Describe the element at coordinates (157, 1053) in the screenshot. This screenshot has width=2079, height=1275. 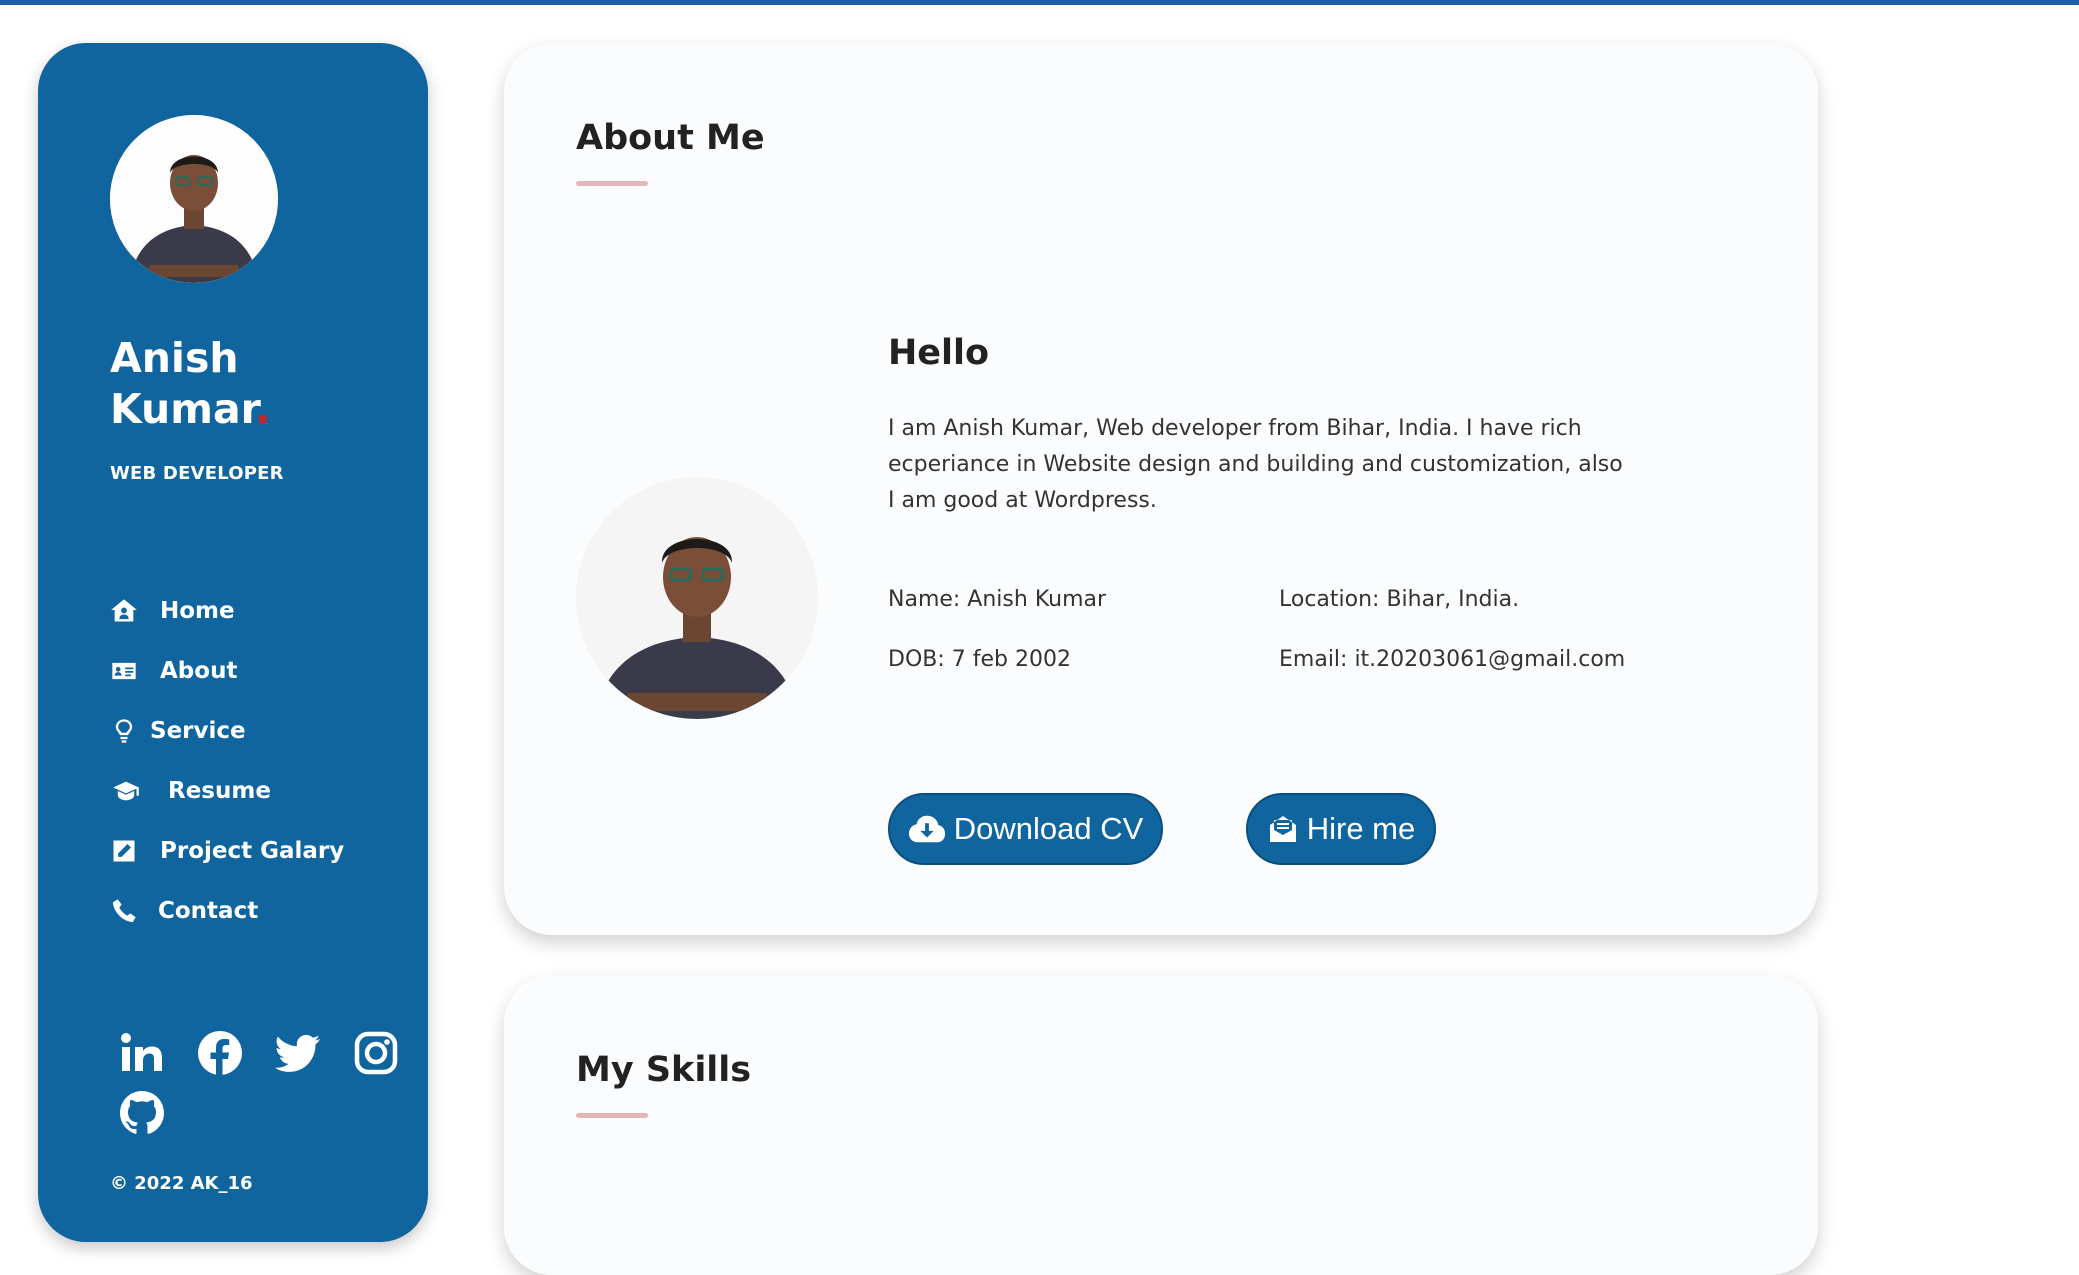
I see `linkedin-icon` at that location.